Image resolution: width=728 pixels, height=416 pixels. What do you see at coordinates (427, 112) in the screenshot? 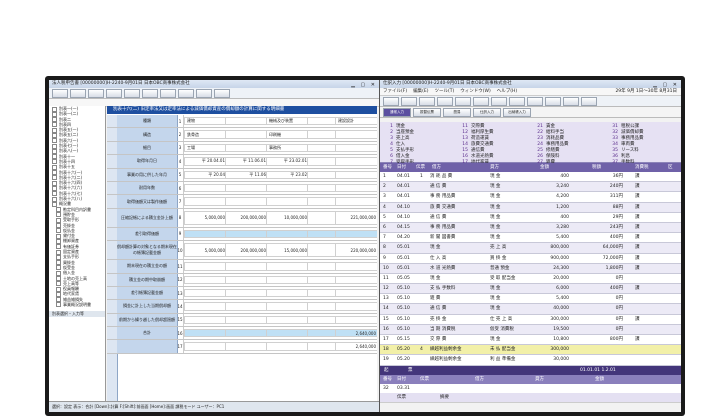
I see `tab-button: 振替伝票` at bounding box center [427, 112].